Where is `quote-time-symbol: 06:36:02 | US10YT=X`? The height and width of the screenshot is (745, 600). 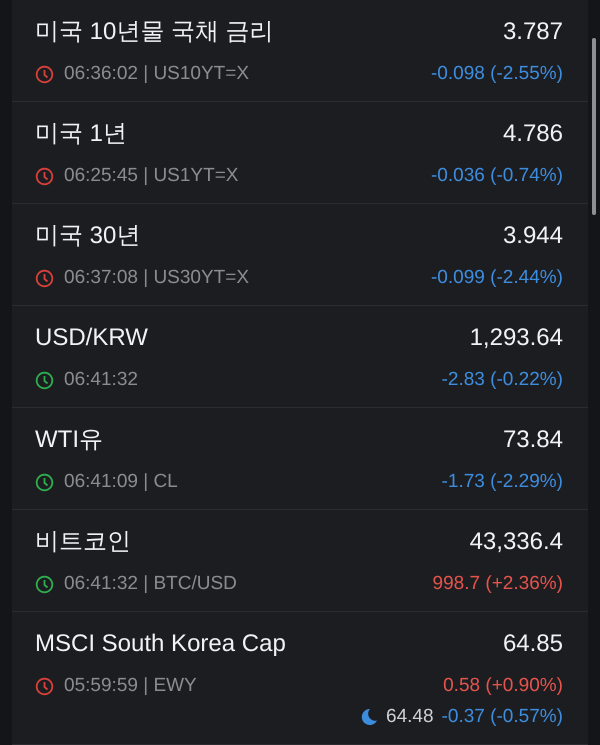 quote-time-symbol: 06:36:02 | US10YT=X is located at coordinates (157, 74).